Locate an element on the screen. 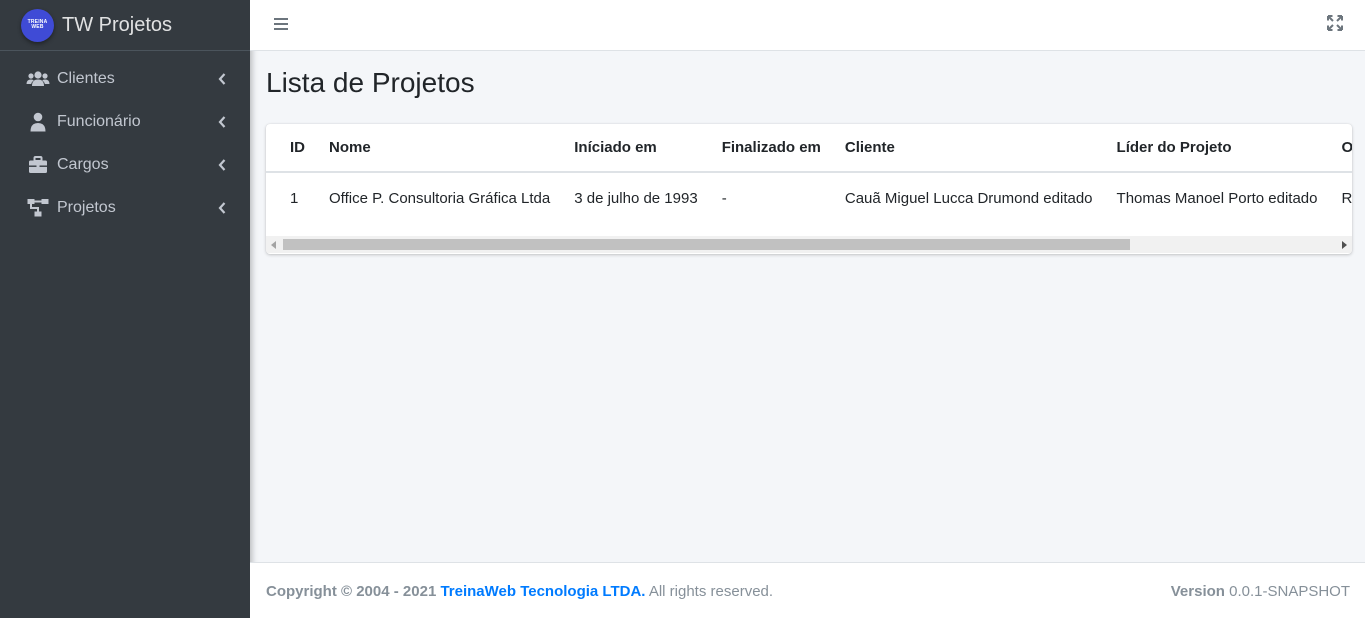 This screenshot has width=1365, height=618. cell-orcamento: R$ is located at coordinates (1346, 198).